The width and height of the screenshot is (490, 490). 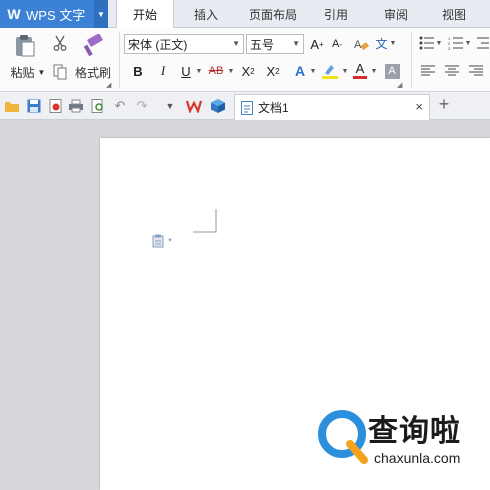 What do you see at coordinates (60, 72) in the screenshot?
I see `copy-icon` at bounding box center [60, 72].